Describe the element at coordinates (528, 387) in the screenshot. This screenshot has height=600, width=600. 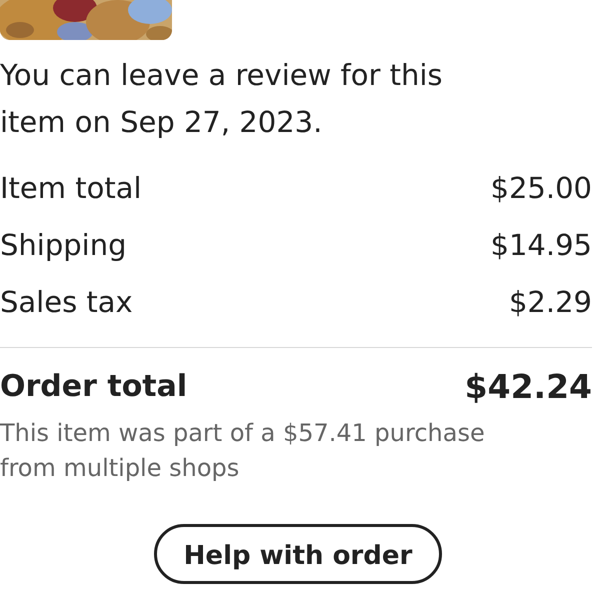
I see `order-total-amount: $42.24` at that location.